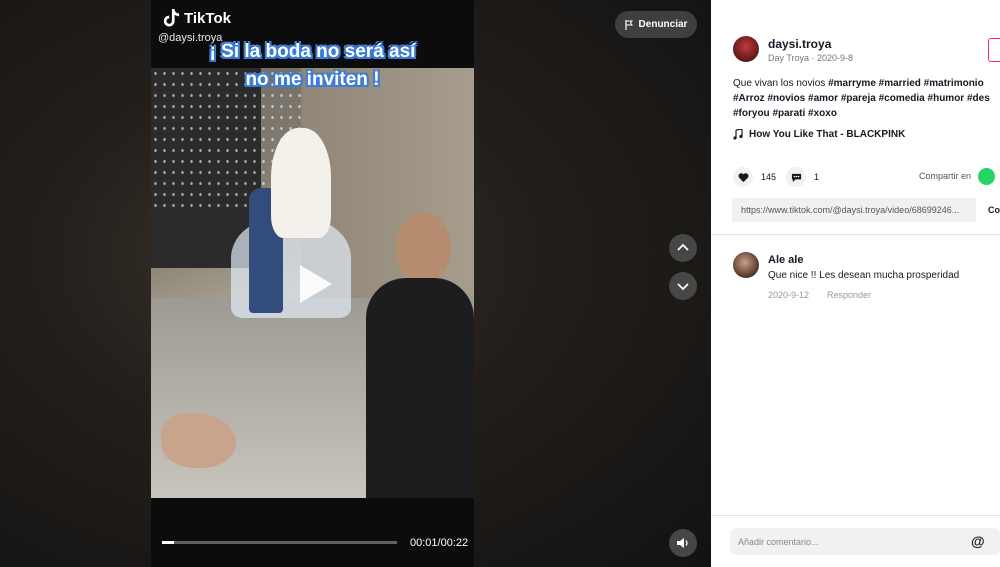 Image resolution: width=1000 pixels, height=567 pixels. I want to click on desc-hashtags-3: #foryou #parati #xoxo, so click(866, 113).